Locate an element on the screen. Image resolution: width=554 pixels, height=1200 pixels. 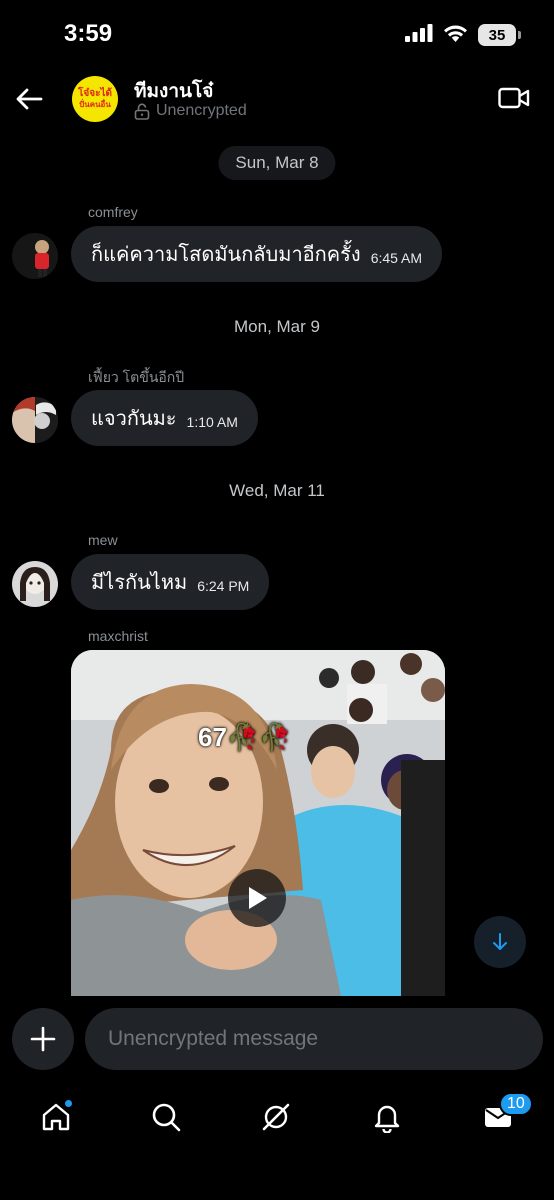
play-icon is located at coordinates (258, 898).